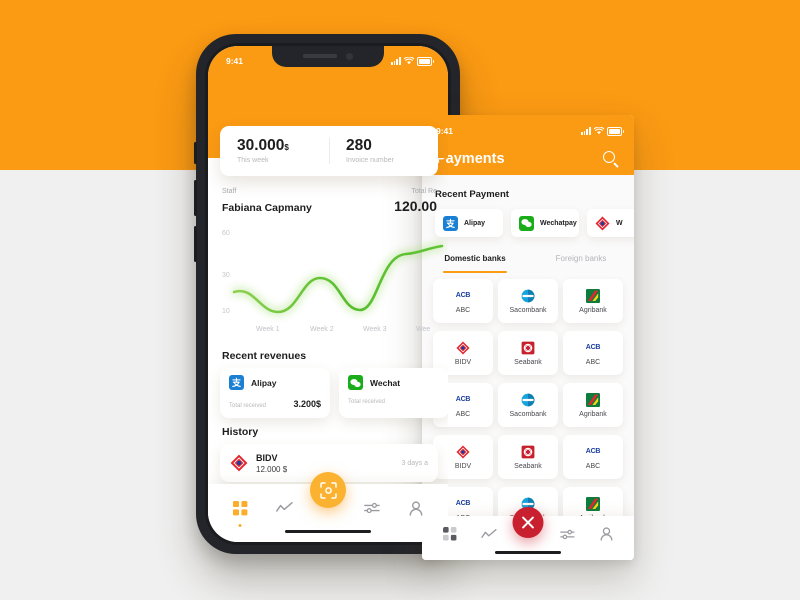 This screenshot has height=600, width=800. I want to click on chart-plot-area, so click(338, 279).